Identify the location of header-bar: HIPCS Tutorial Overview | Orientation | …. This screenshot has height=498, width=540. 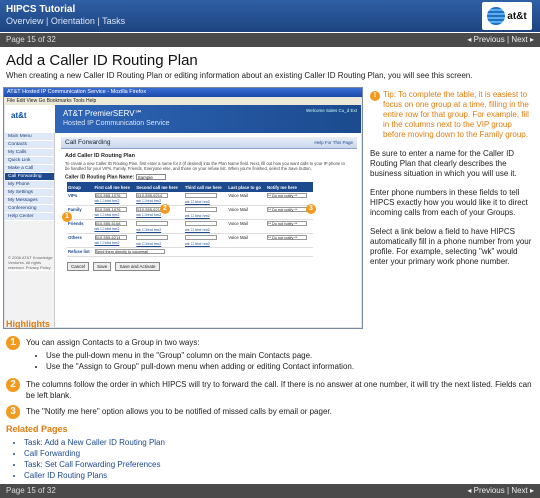
(270, 16).